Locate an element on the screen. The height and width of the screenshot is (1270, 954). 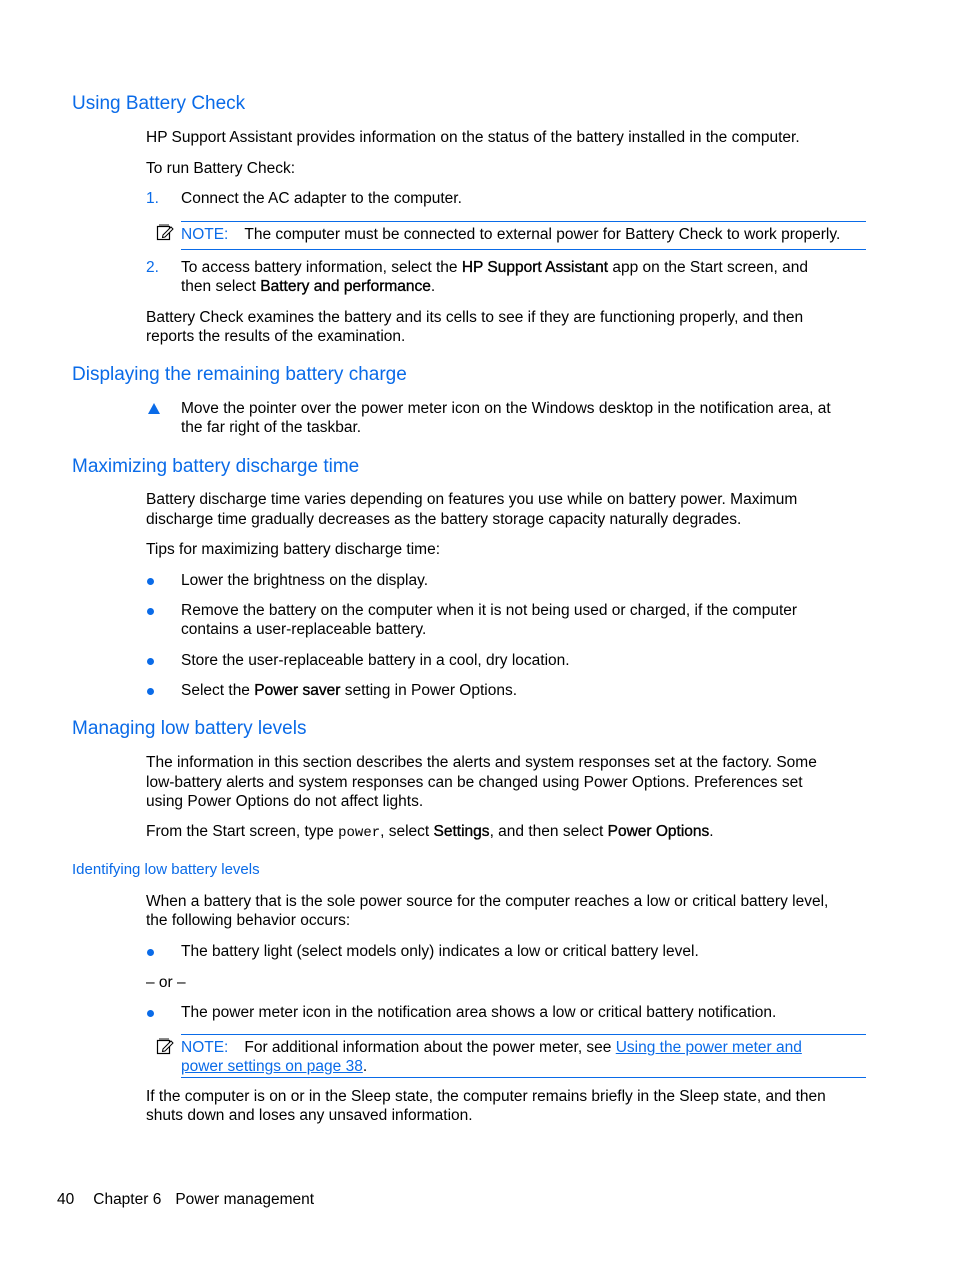
triangle-step-icon is located at coordinates (154, 408).